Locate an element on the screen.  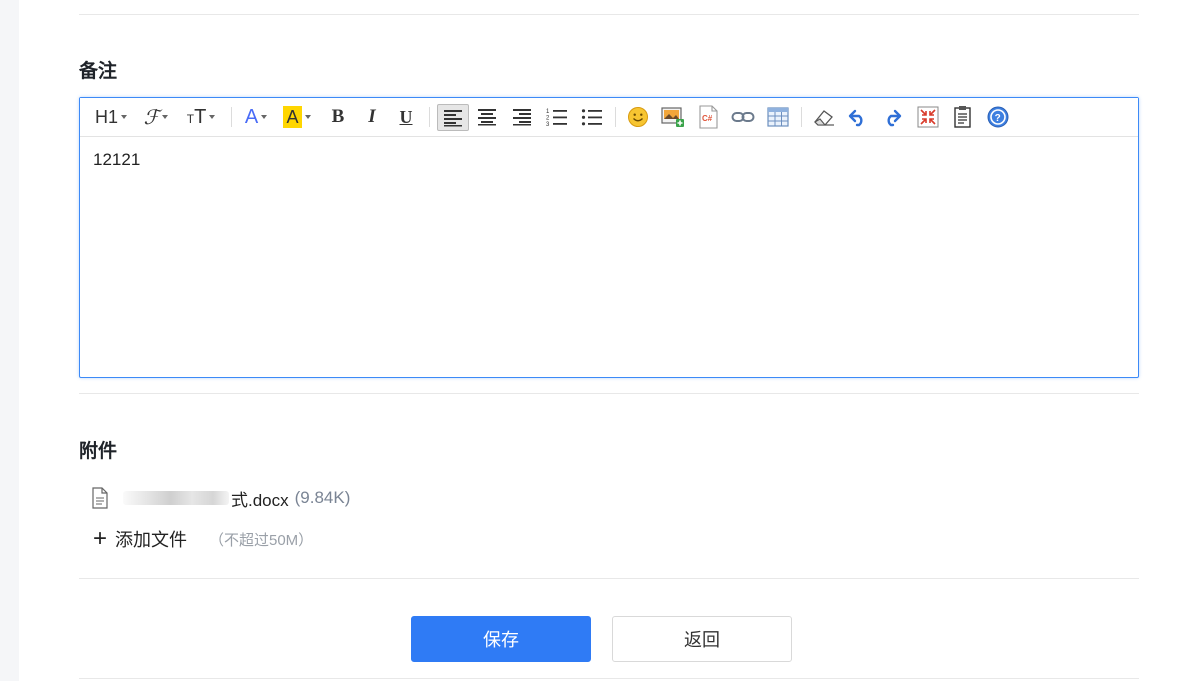
image-icon is located at coordinates (672, 117).